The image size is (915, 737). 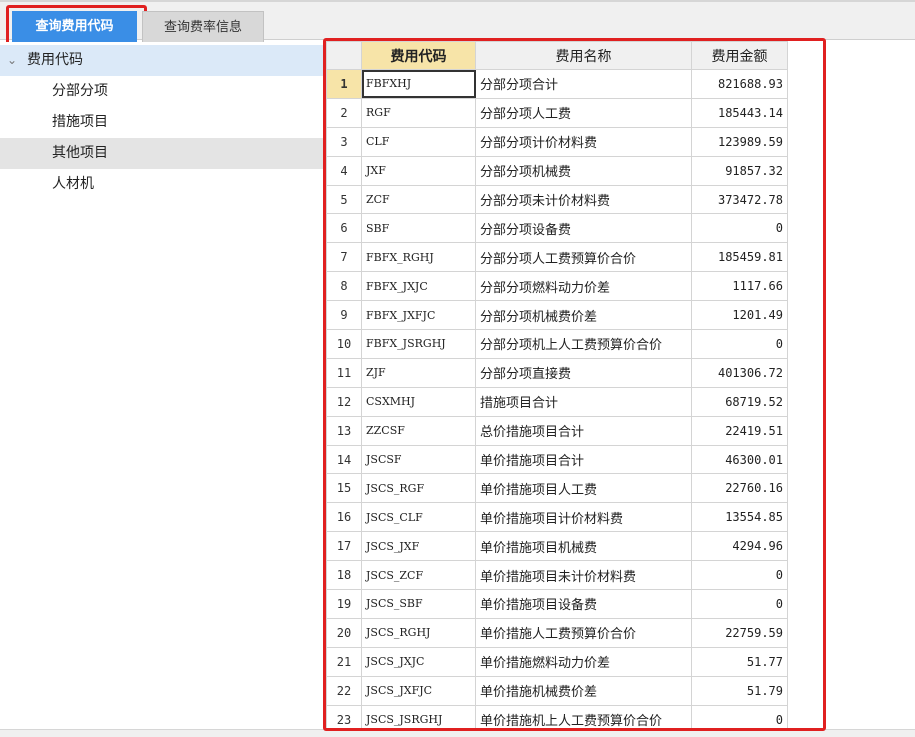 I want to click on fee-name-cell: 分部分项机械费价差, so click(x=583, y=315).